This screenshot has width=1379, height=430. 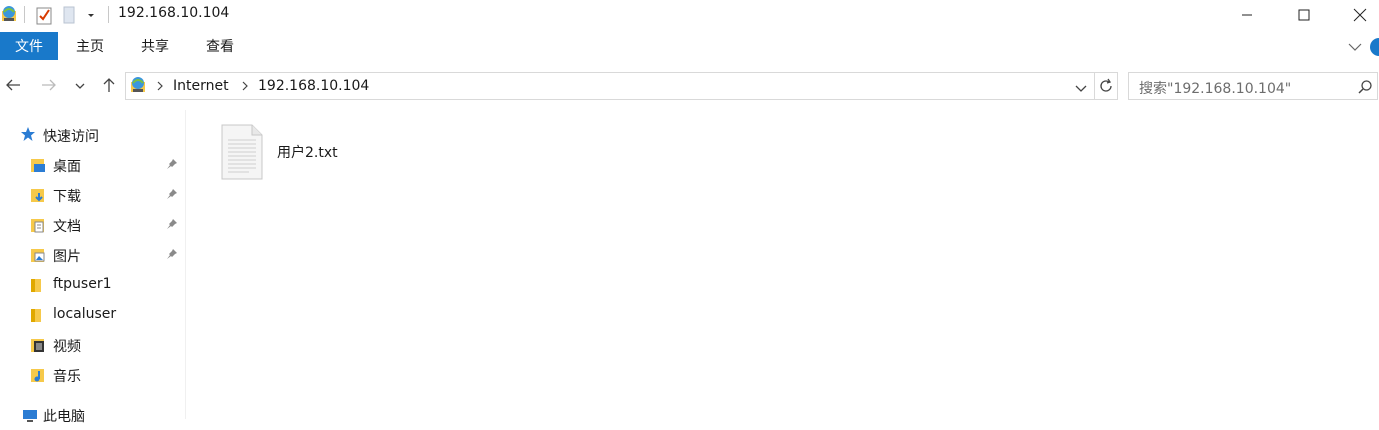 I want to click on close-button, so click(x=1359, y=15).